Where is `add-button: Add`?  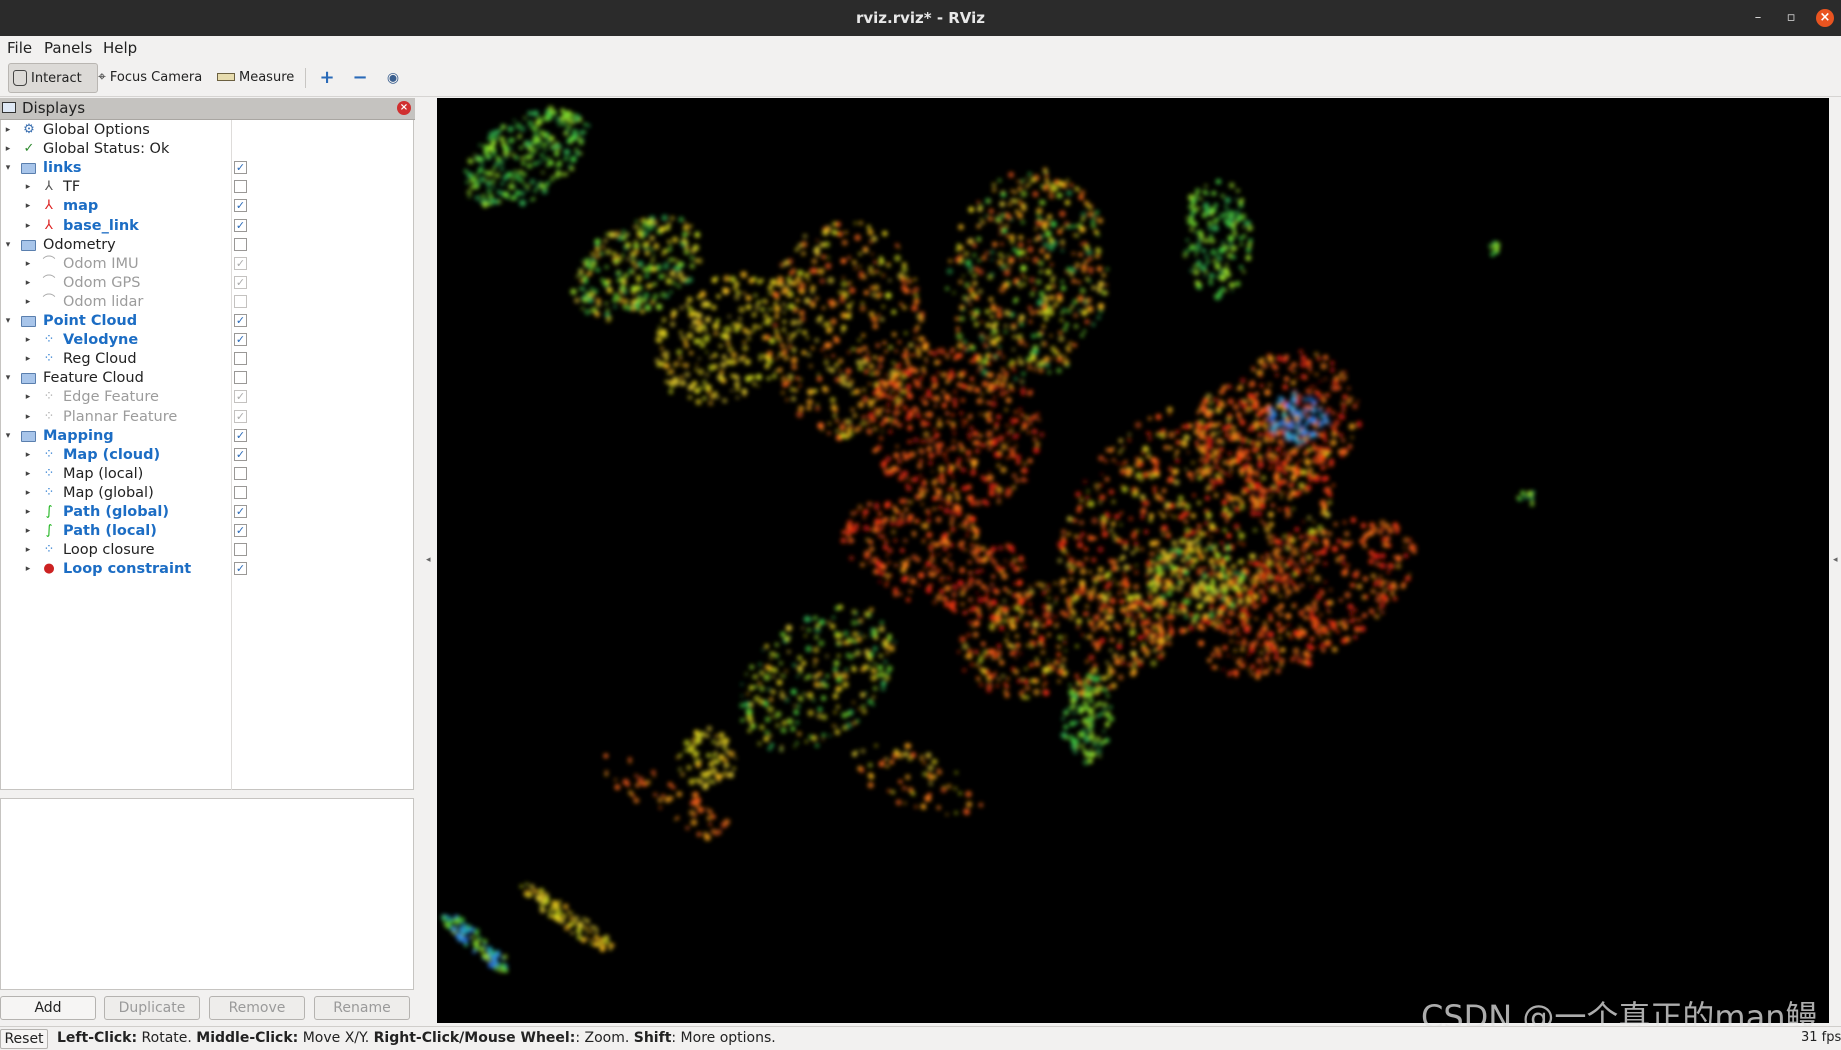
add-button: Add is located at coordinates (48, 1008).